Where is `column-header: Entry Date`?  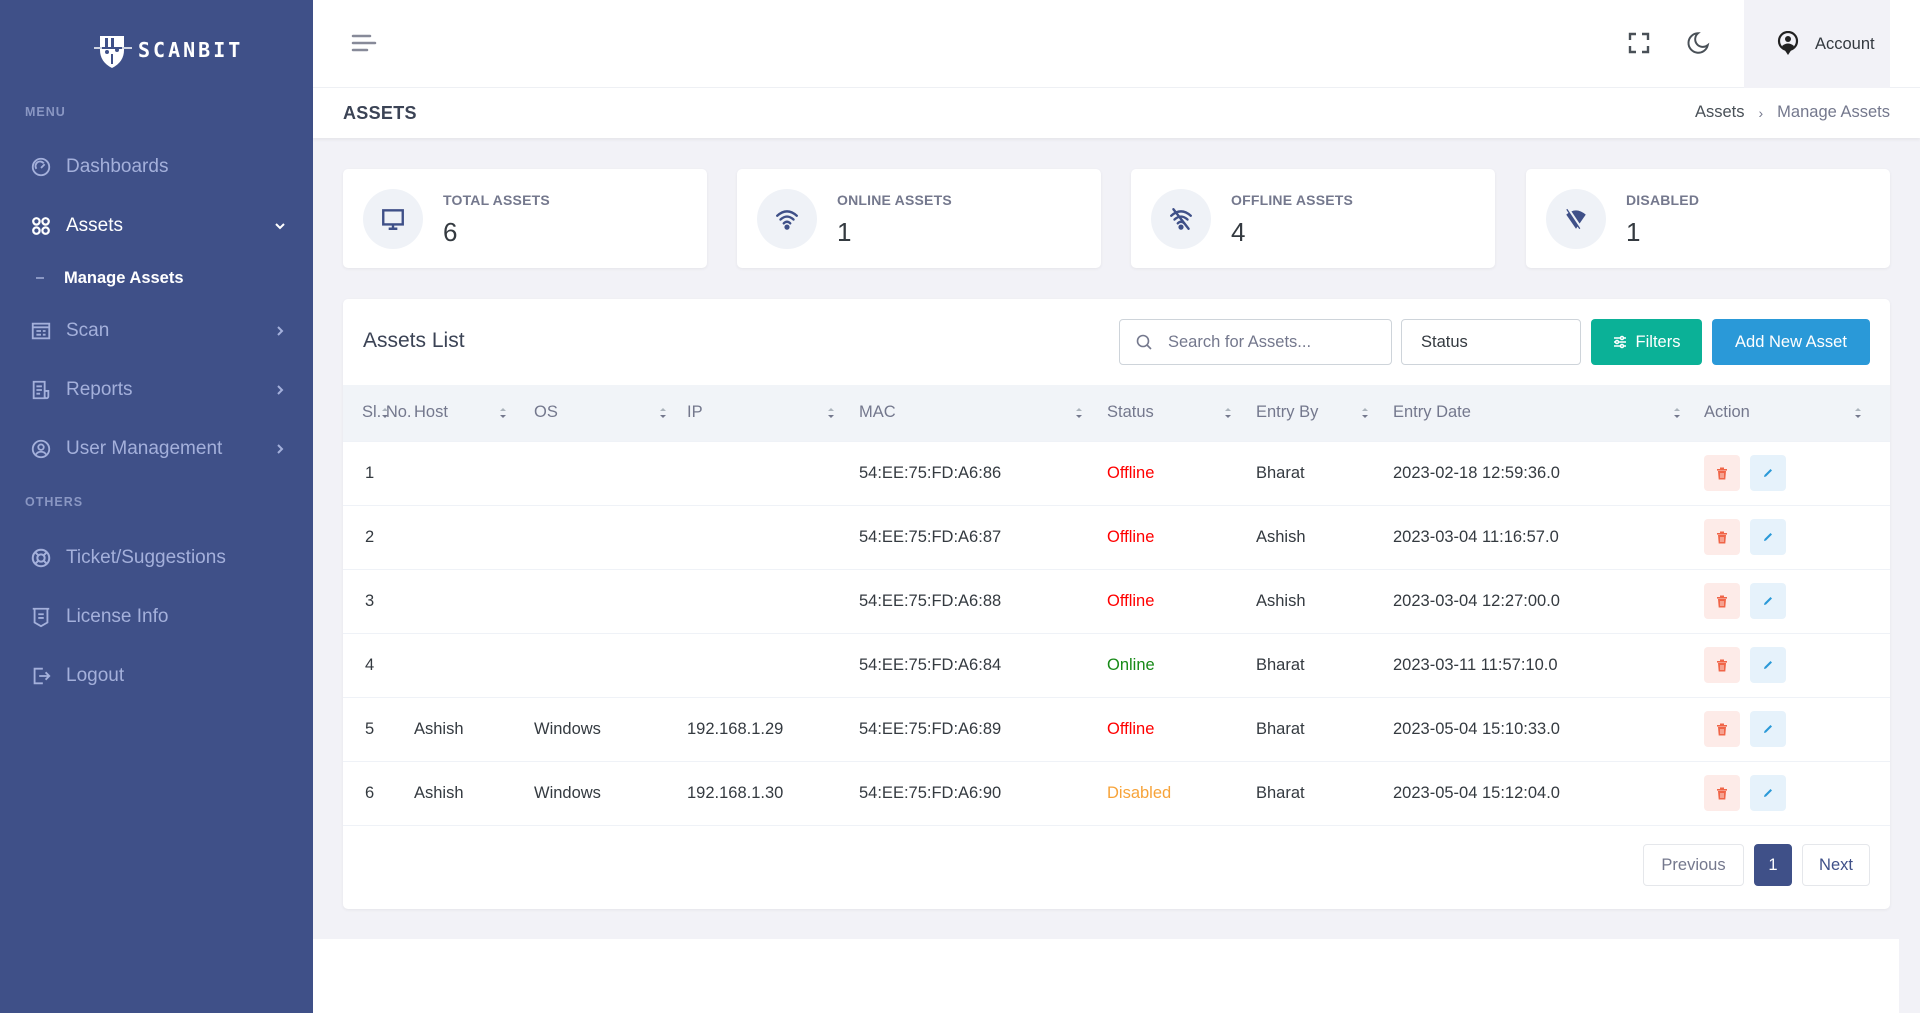
column-header: Entry Date is located at coordinates (1548, 413).